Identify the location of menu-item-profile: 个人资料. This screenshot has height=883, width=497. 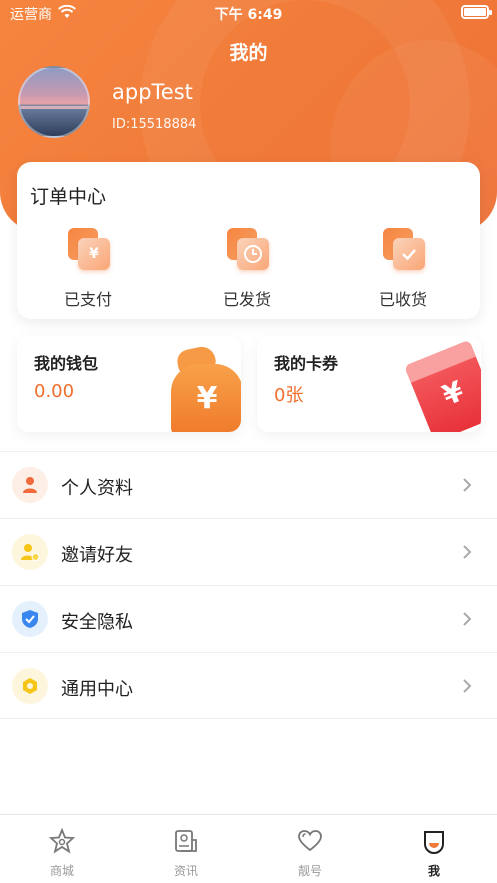
(248, 484).